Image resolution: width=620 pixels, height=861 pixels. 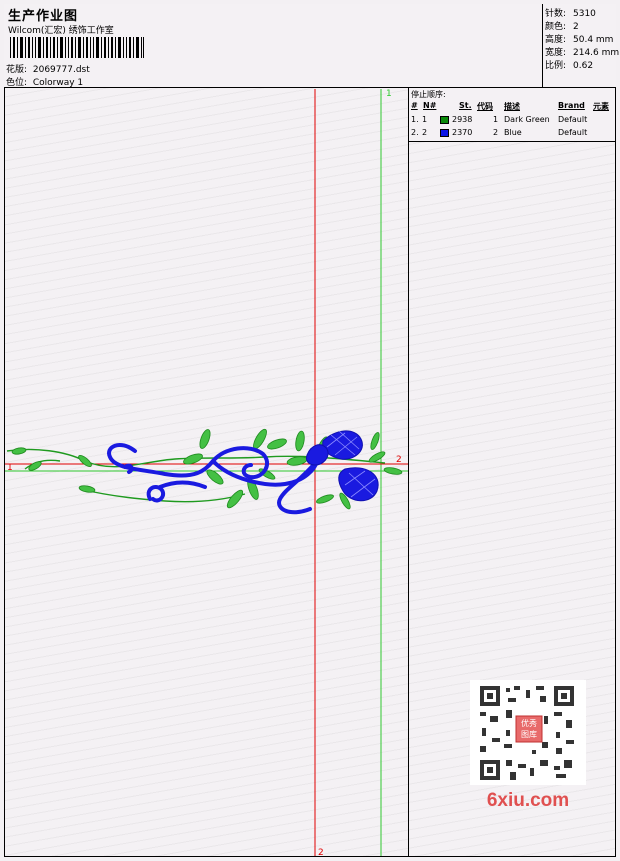 I want to click on col-header-index: #, so click(x=414, y=105).